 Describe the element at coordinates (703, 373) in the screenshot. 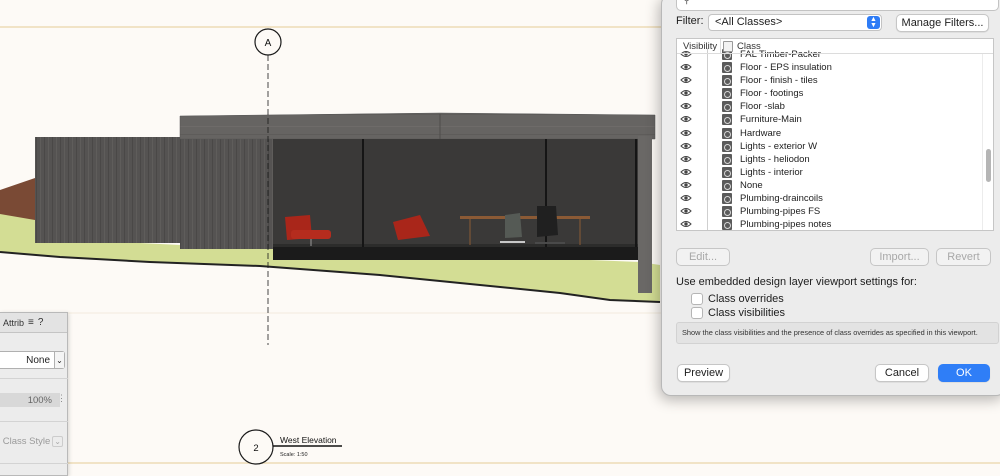

I see `preview-button: Preview` at that location.